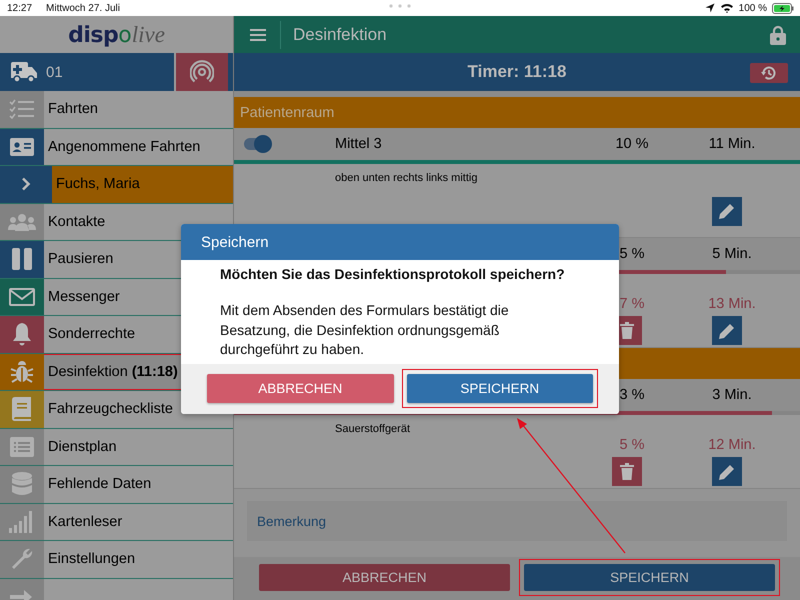 Image resolution: width=800 pixels, height=600 pixels. What do you see at coordinates (77, 222) in the screenshot?
I see `menu-label: Kontakte` at bounding box center [77, 222].